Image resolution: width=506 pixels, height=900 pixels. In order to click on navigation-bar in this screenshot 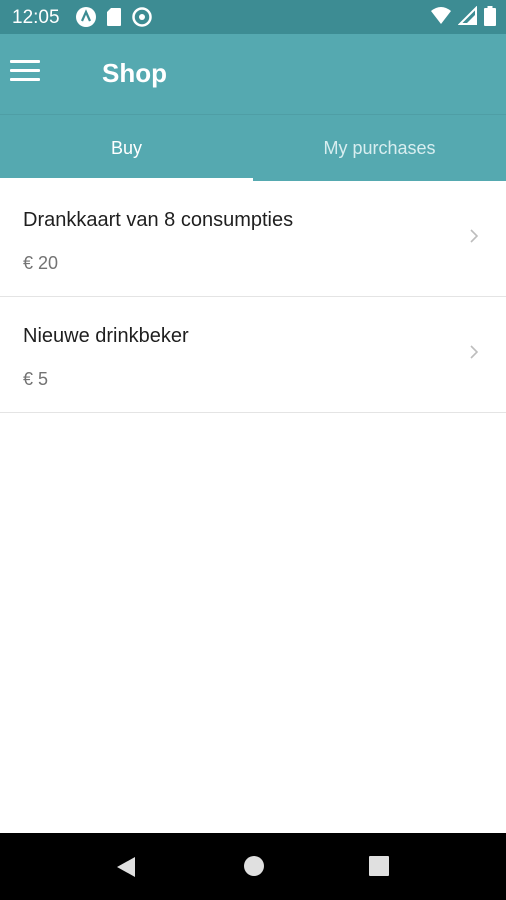, I will do `click(253, 866)`.